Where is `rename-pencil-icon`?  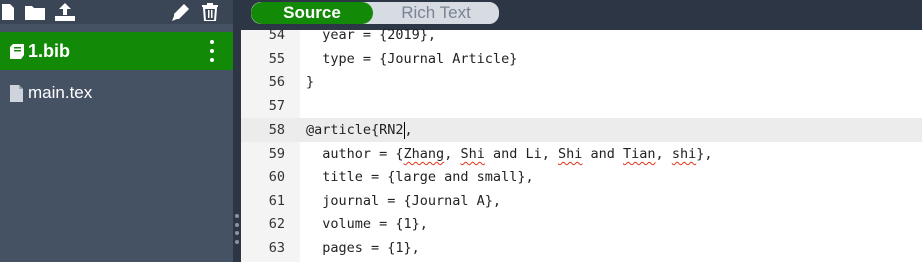 rename-pencil-icon is located at coordinates (180, 12).